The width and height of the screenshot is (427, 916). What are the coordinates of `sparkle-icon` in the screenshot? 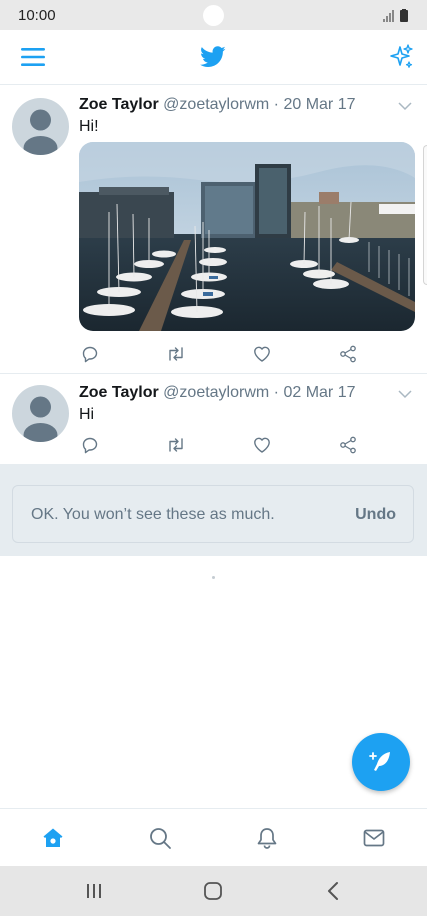 It's located at (401, 57).